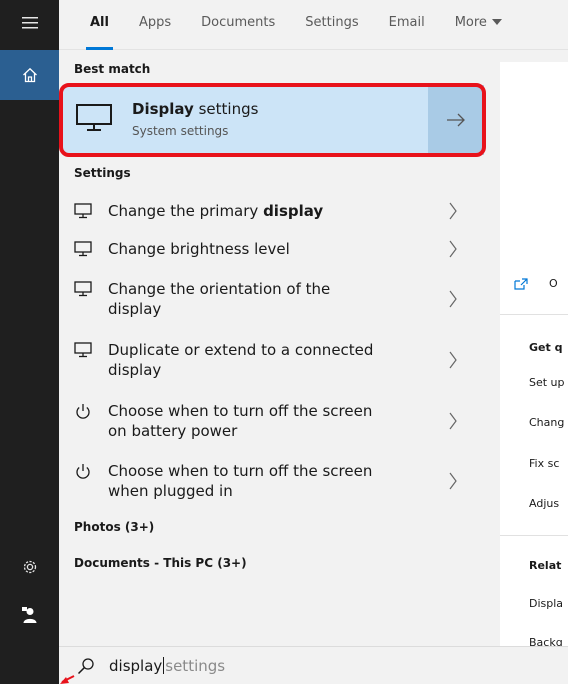  I want to click on list-item-text: Change the primary, so click(186, 211).